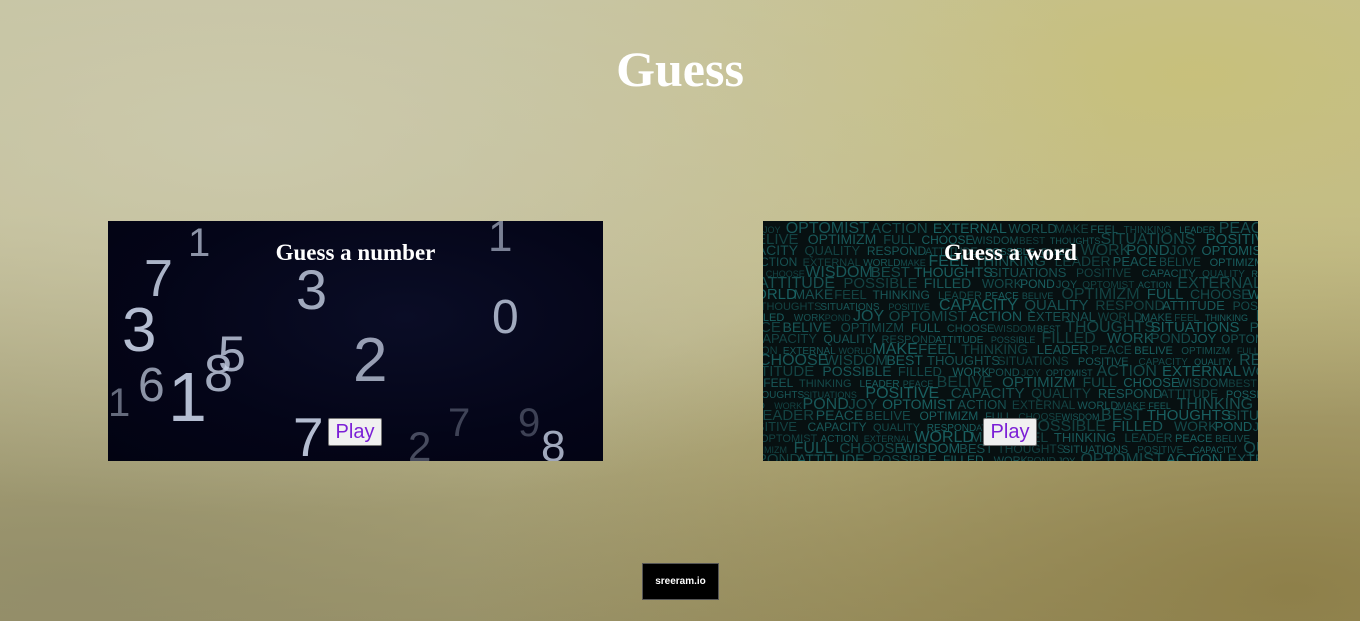  I want to click on guess-number-card: 73135861201728971 Guess a number Play, so click(355, 341).